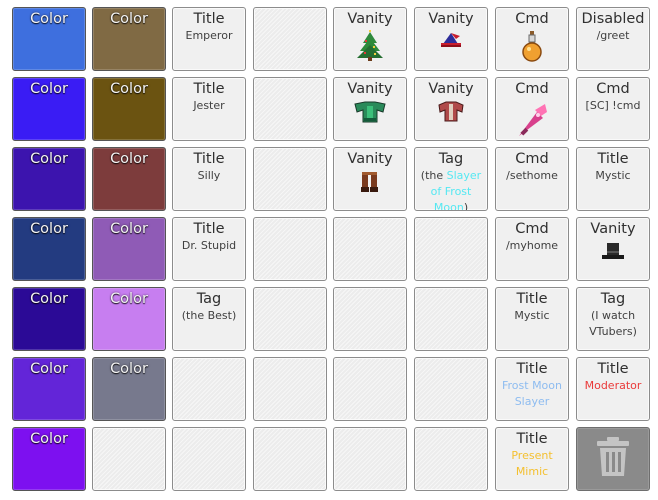 This screenshot has width=658, height=500. I want to click on tag-slot: Tag (the Best), so click(209, 319).